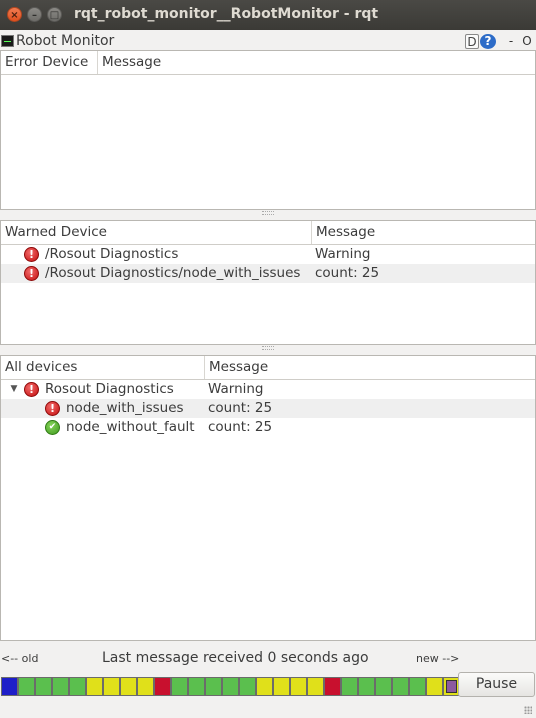 This screenshot has width=536, height=718. What do you see at coordinates (34, 14) in the screenshot?
I see `window-minimize-button: –` at bounding box center [34, 14].